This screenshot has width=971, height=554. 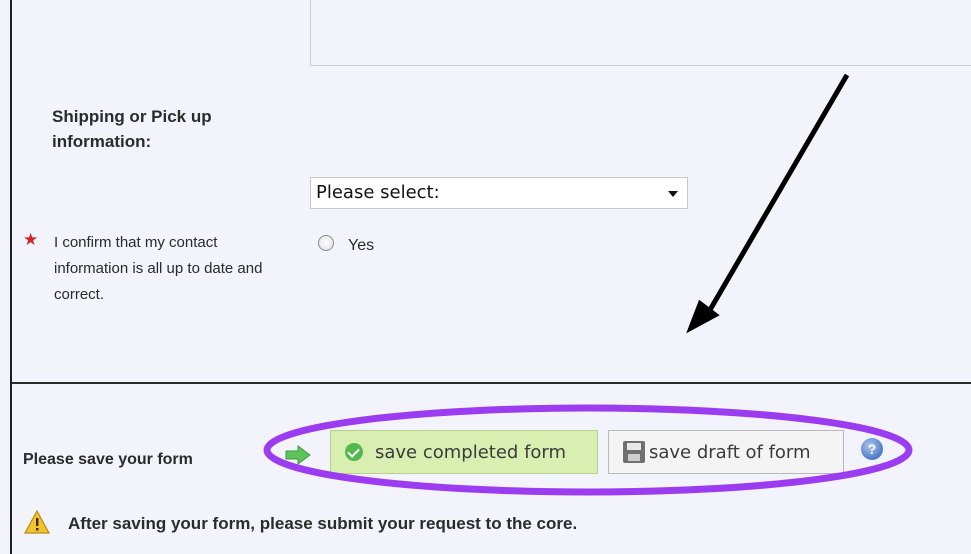 What do you see at coordinates (640, 33) in the screenshot?
I see `textarea-field` at bounding box center [640, 33].